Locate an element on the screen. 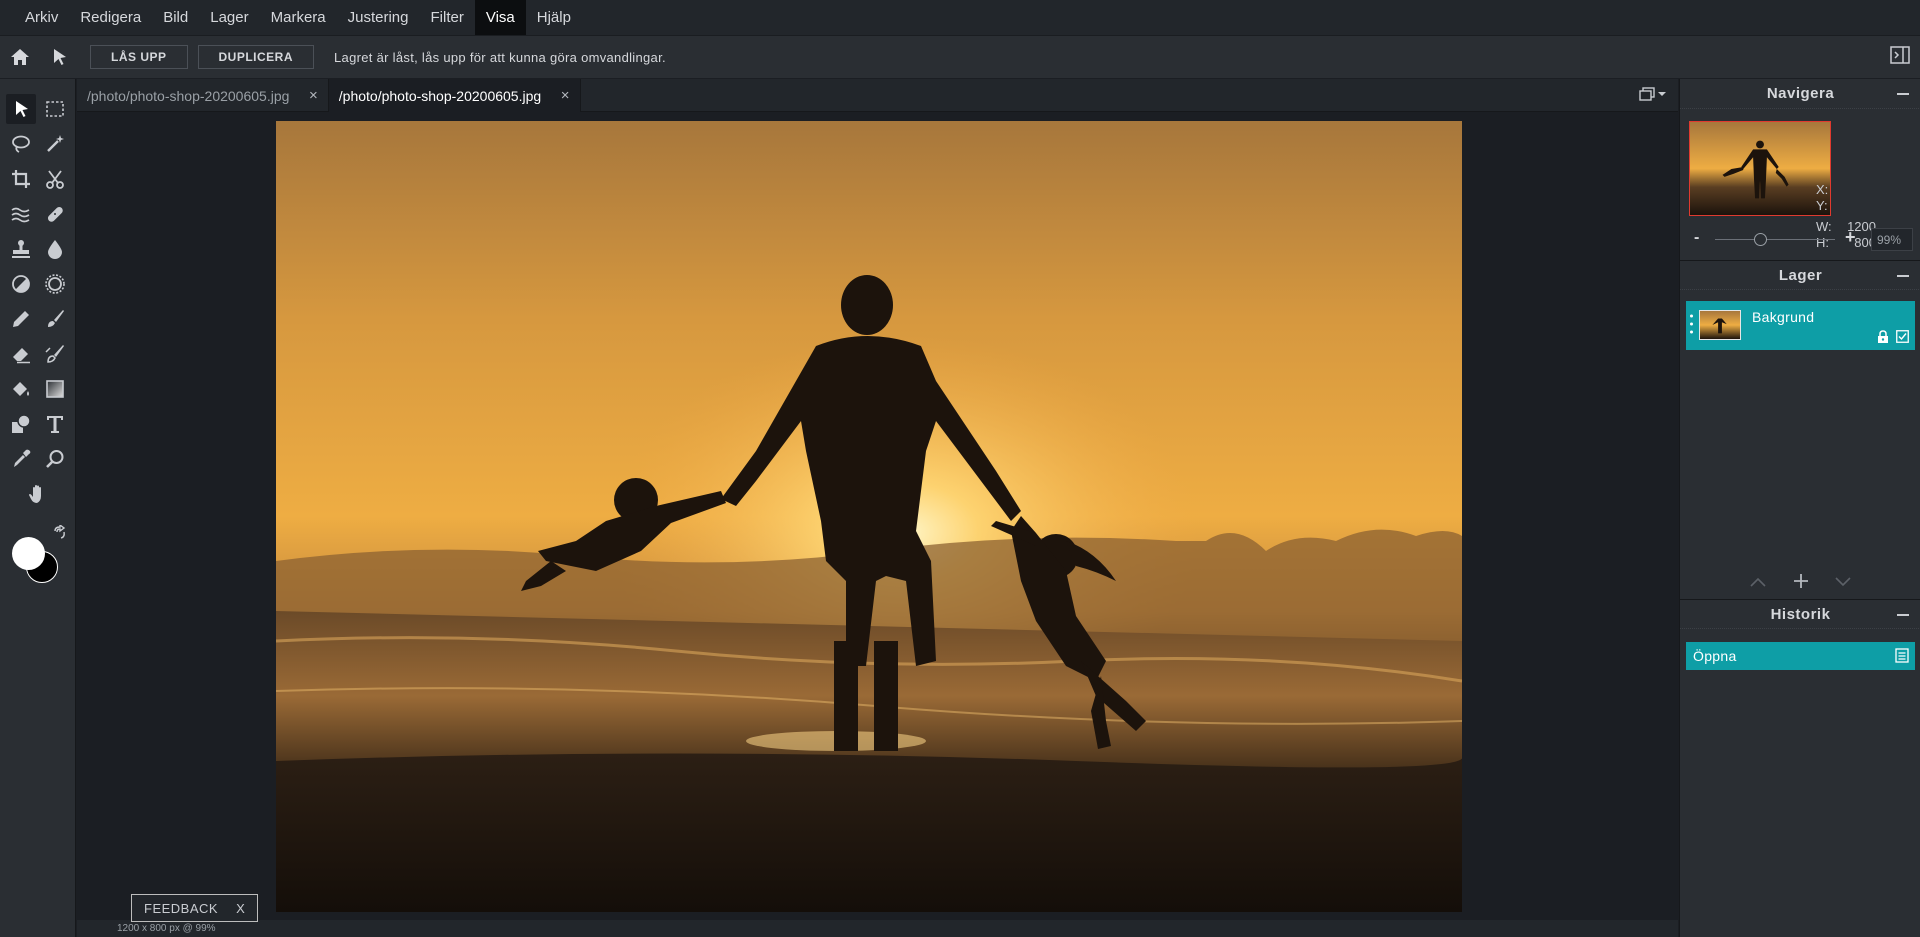  history-item: Öppna is located at coordinates (1800, 656).